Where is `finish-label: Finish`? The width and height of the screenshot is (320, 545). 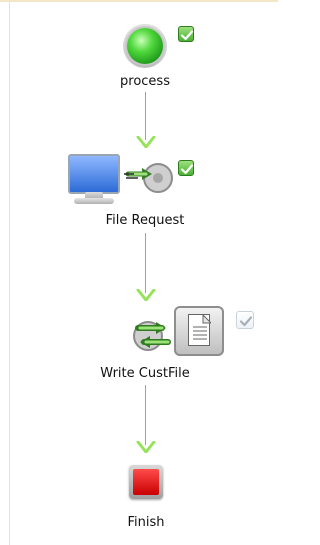
finish-label: Finish is located at coordinates (146, 522).